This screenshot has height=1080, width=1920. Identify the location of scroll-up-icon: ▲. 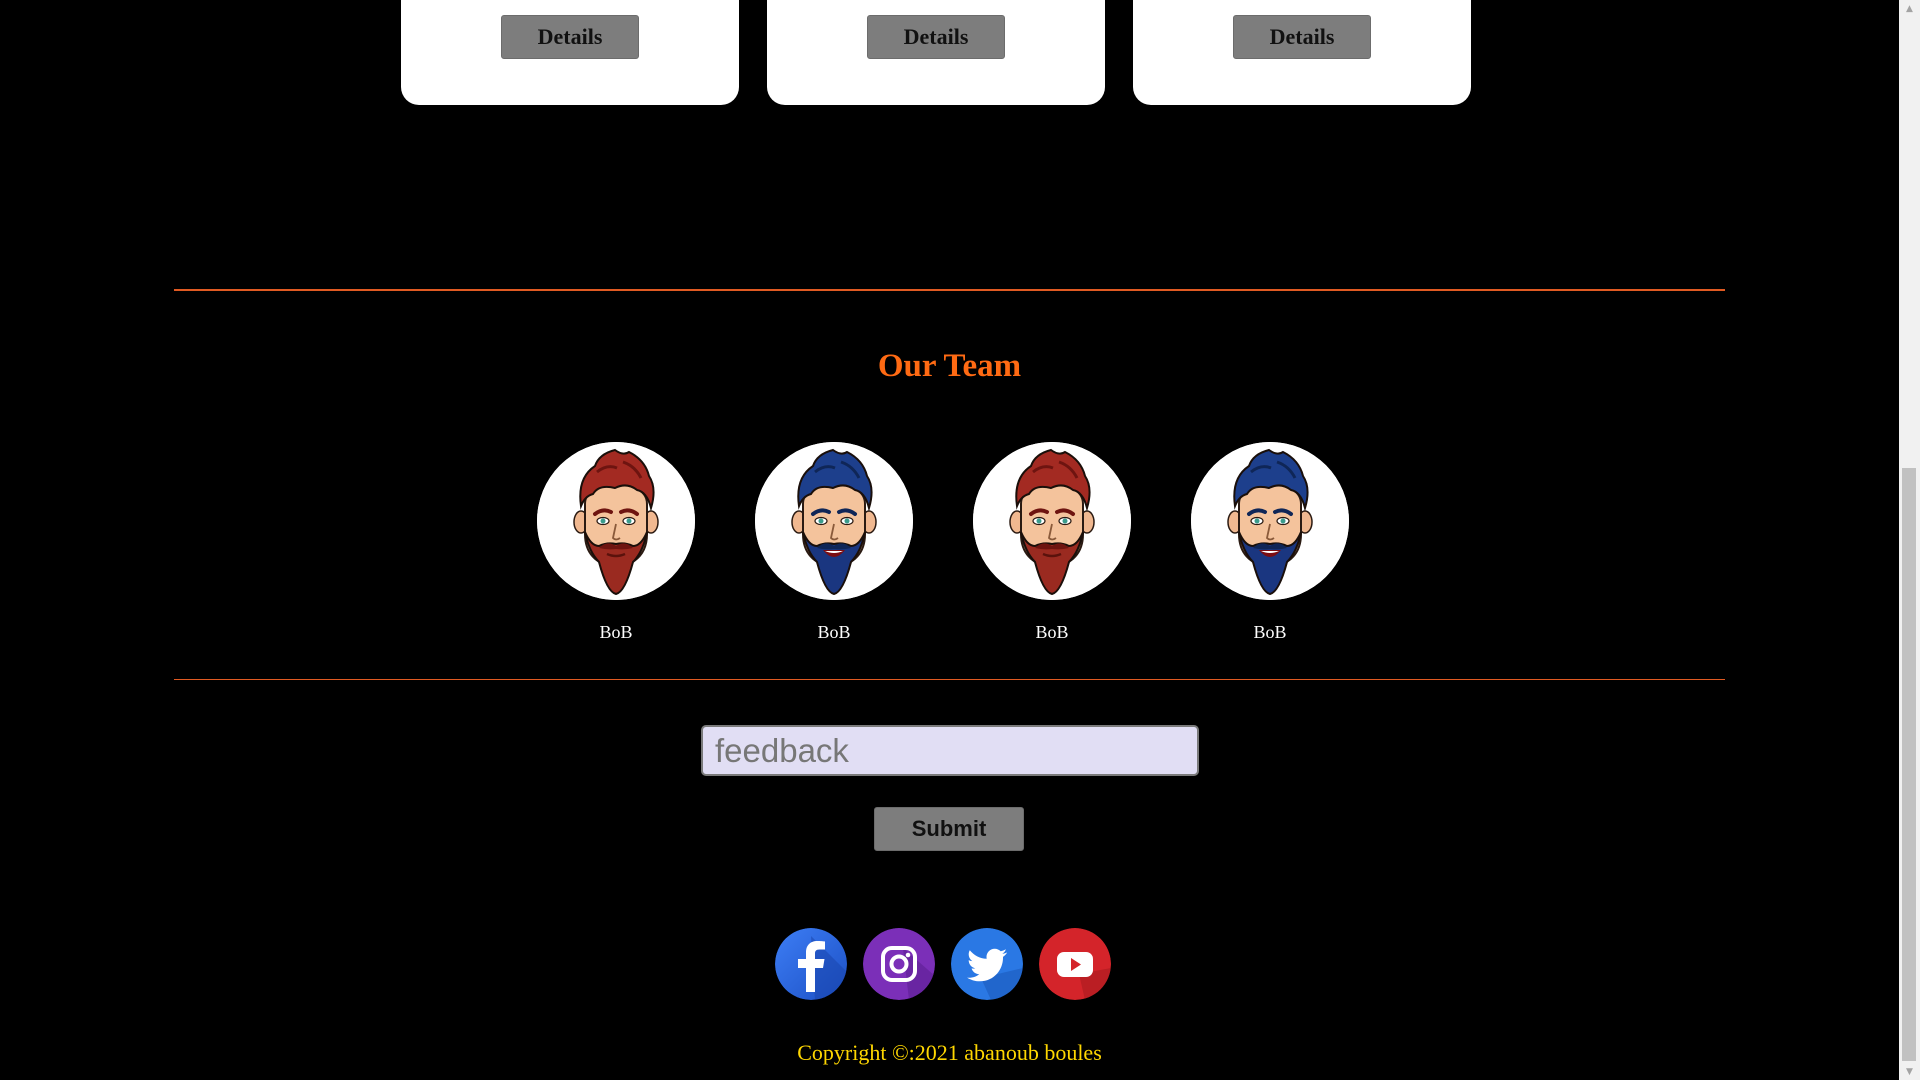
(1909, 8).